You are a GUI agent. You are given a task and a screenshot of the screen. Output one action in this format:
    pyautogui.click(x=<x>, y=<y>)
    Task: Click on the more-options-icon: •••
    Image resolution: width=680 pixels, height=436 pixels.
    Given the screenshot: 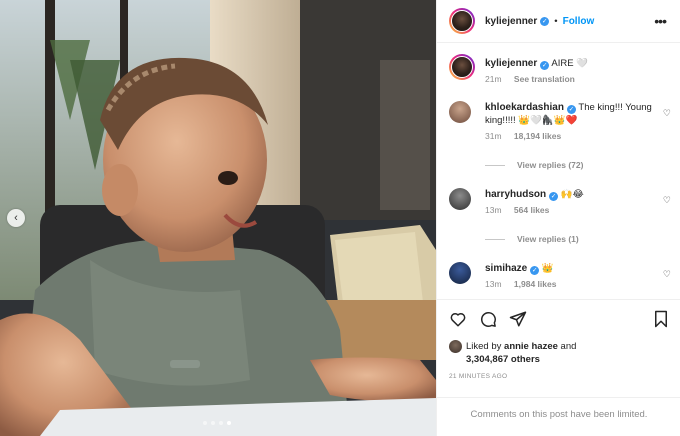 What is the action you would take?
    pyautogui.click(x=660, y=21)
    